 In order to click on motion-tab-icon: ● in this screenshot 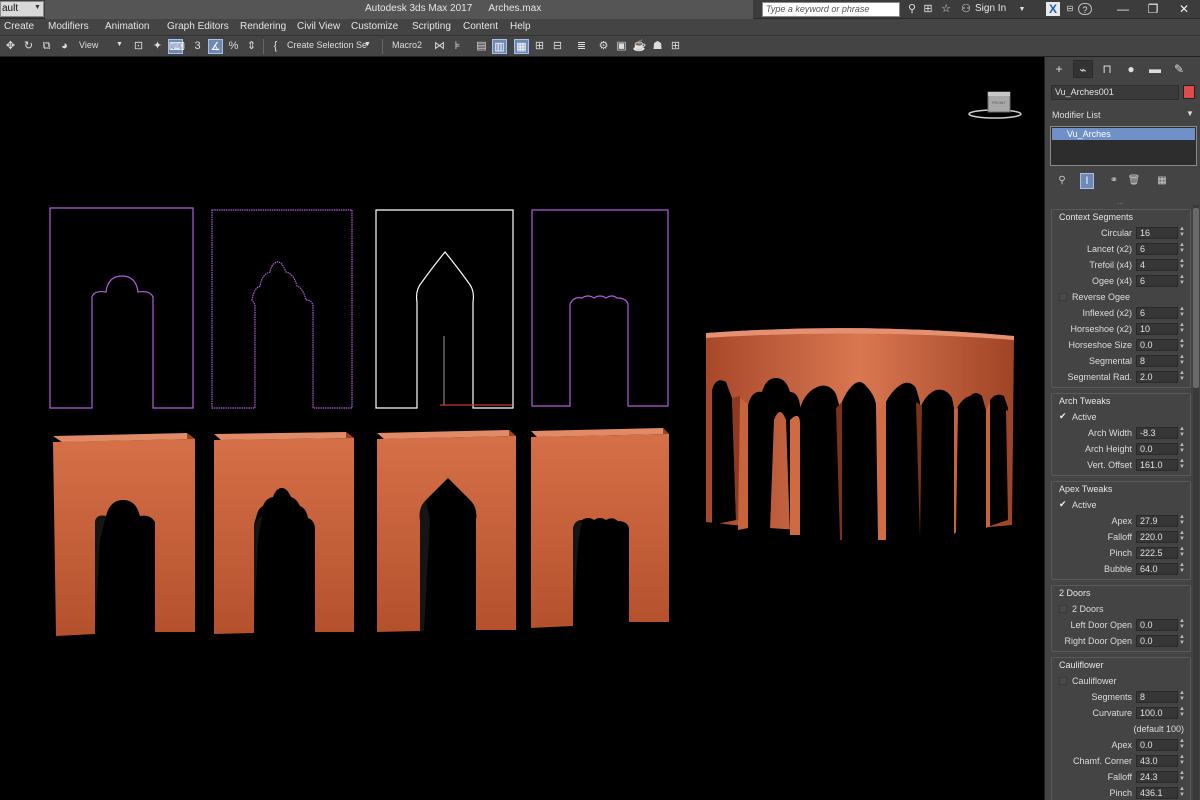, I will do `click(1131, 69)`.